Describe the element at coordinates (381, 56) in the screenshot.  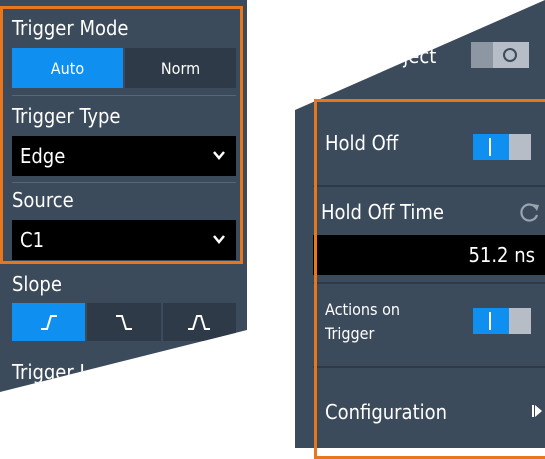
I see `noise-reject-label: Noise Reject` at that location.